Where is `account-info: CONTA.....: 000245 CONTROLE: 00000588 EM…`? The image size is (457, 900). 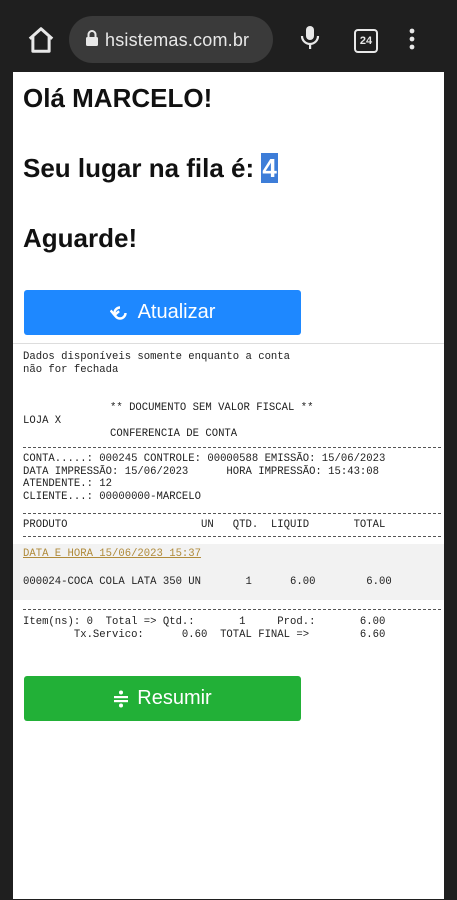
account-info: CONTA.....: 000245 CONTROLE: 00000588 EM… is located at coordinates (204, 478).